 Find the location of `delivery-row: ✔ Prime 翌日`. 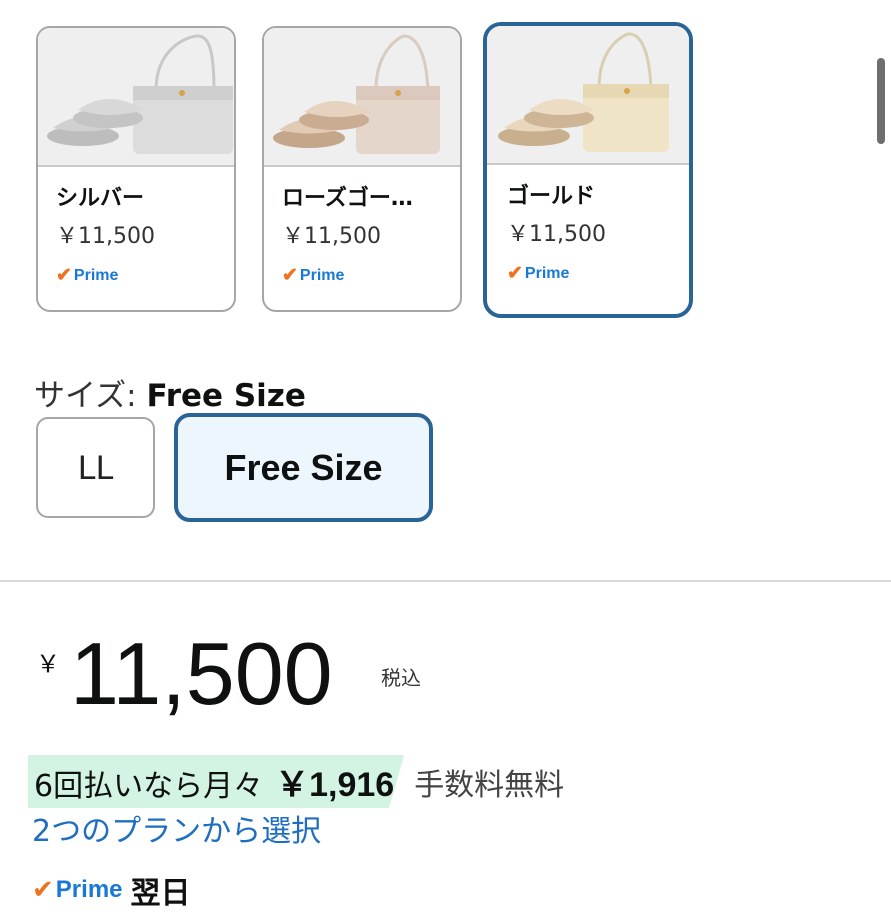

delivery-row: ✔ Prime 翌日 is located at coordinates (111, 890).